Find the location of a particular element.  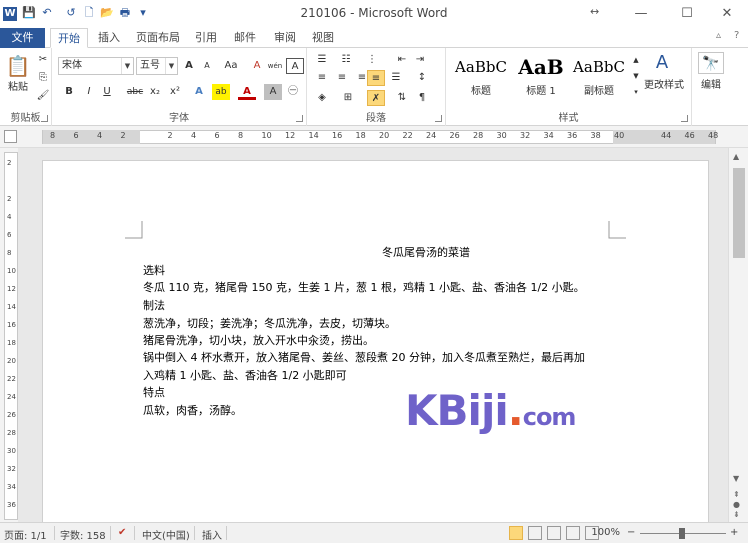

ruler-tick: 30 is located at coordinates (501, 135).